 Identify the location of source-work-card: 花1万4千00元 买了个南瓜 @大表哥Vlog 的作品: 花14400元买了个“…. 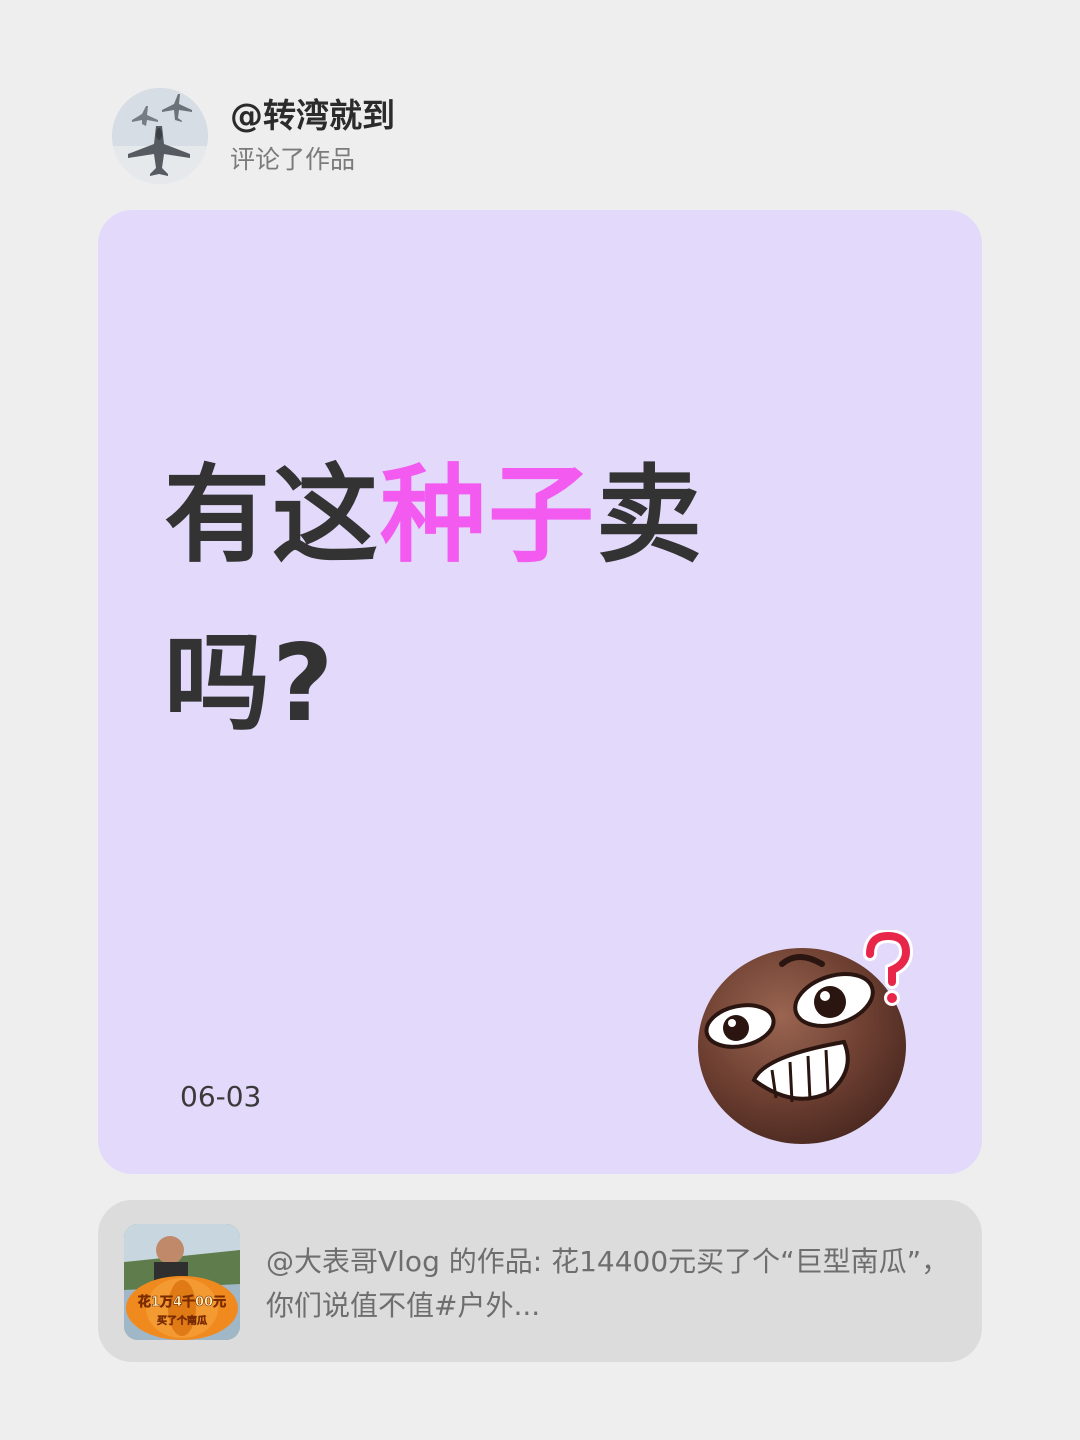
(540, 1281).